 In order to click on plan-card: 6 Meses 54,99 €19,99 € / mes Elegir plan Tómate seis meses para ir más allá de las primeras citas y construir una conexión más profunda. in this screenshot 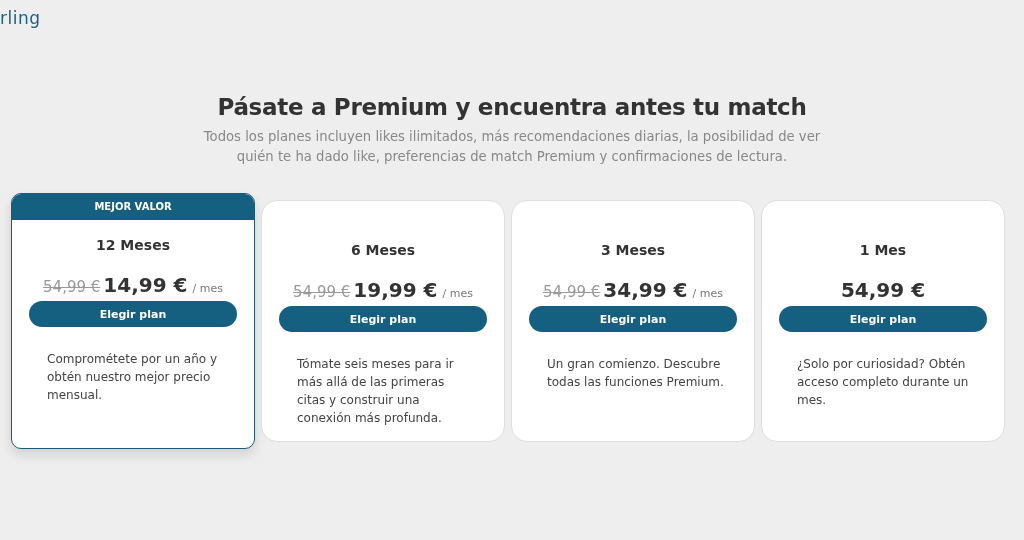, I will do `click(383, 321)`.